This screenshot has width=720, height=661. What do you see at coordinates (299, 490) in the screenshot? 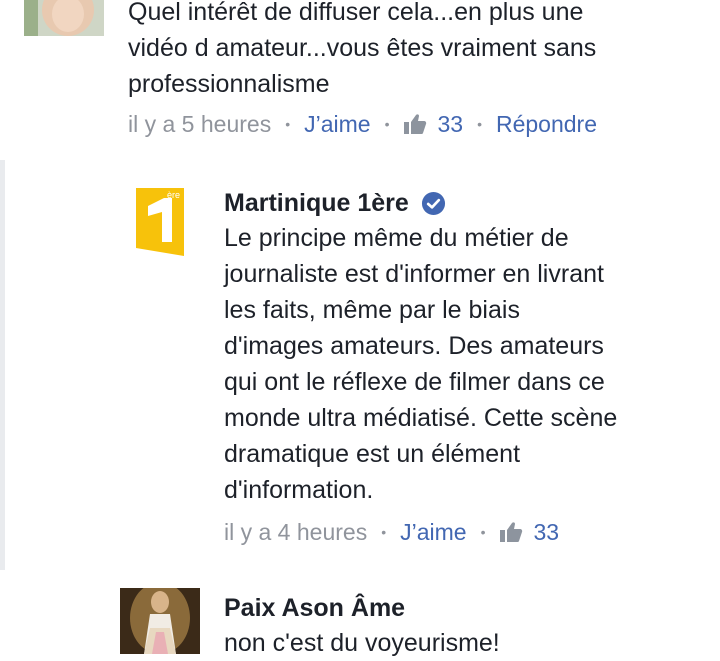
I see `comment-line: d'information.` at bounding box center [299, 490].